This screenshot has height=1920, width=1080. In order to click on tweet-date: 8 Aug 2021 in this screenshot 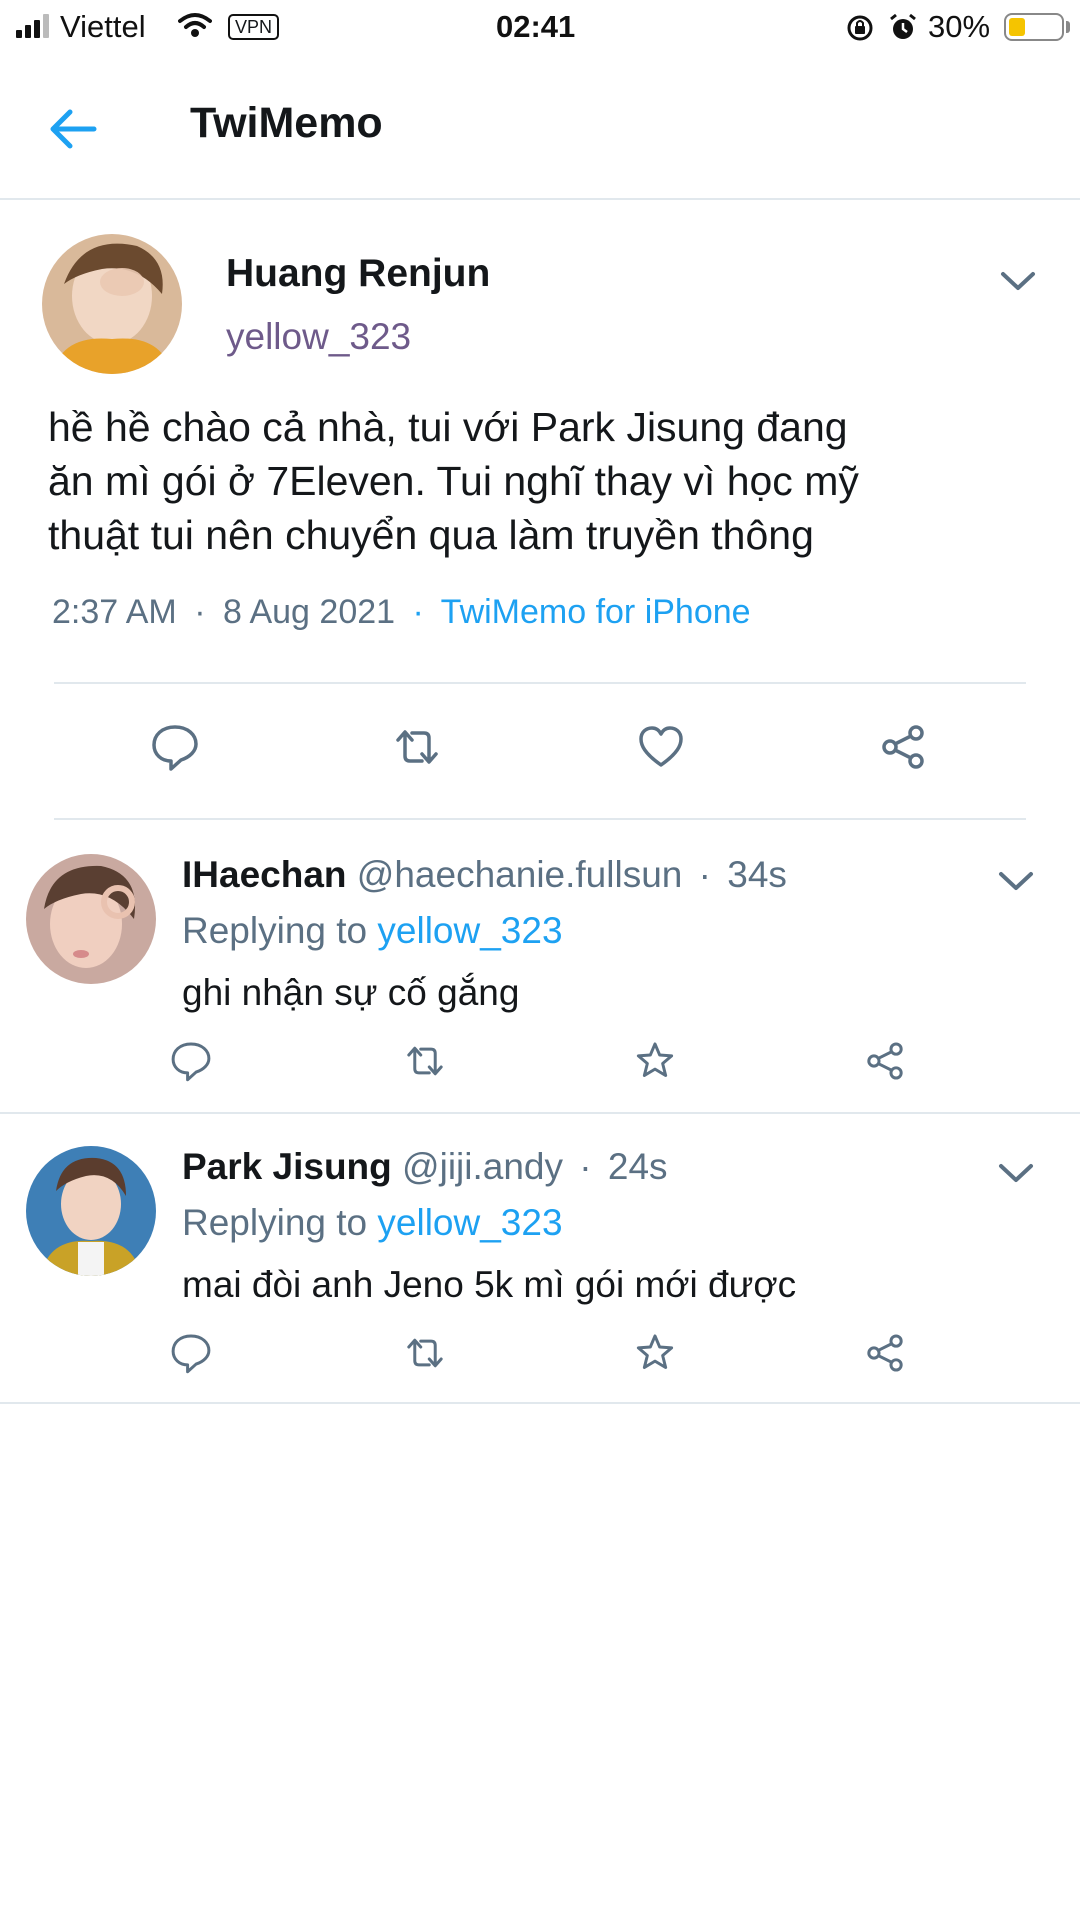, I will do `click(309, 612)`.